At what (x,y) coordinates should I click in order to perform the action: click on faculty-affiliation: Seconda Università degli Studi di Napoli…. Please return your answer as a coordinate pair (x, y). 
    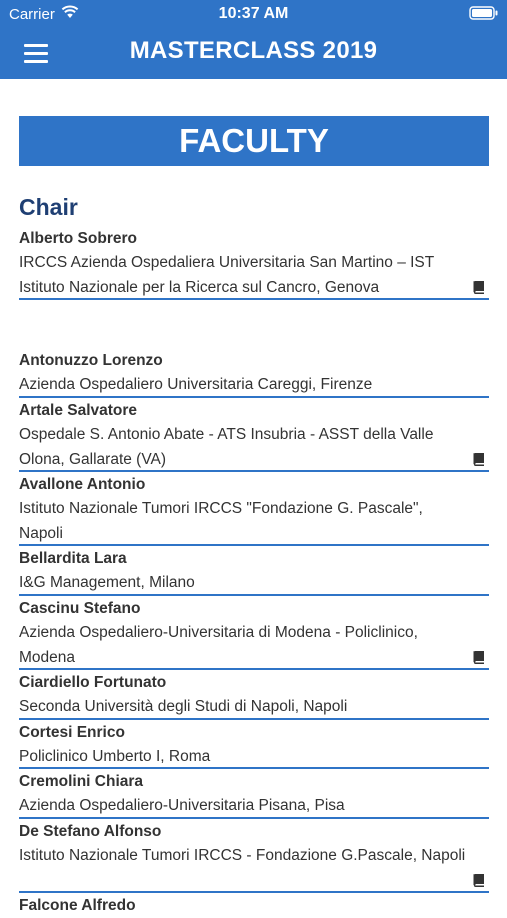
    Looking at the image, I should click on (183, 706).